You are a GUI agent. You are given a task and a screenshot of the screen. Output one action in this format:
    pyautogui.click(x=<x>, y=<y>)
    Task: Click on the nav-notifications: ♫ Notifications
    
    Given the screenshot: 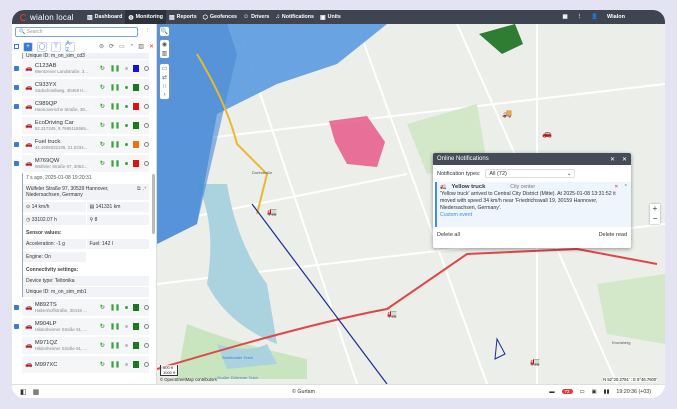 What is the action you would take?
    pyautogui.click(x=294, y=17)
    